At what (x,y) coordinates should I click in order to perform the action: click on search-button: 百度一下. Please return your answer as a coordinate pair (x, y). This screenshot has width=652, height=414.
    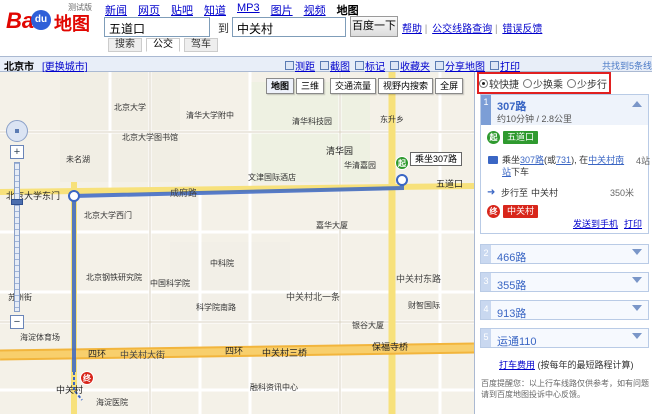
    Looking at the image, I should click on (374, 26).